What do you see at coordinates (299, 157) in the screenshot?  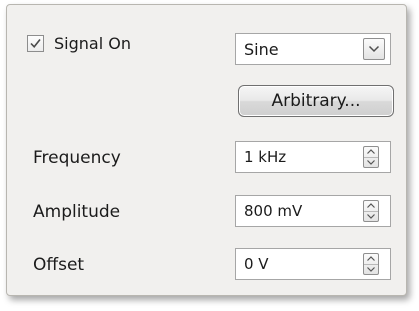 I see `frequency-value: 1 kHz` at bounding box center [299, 157].